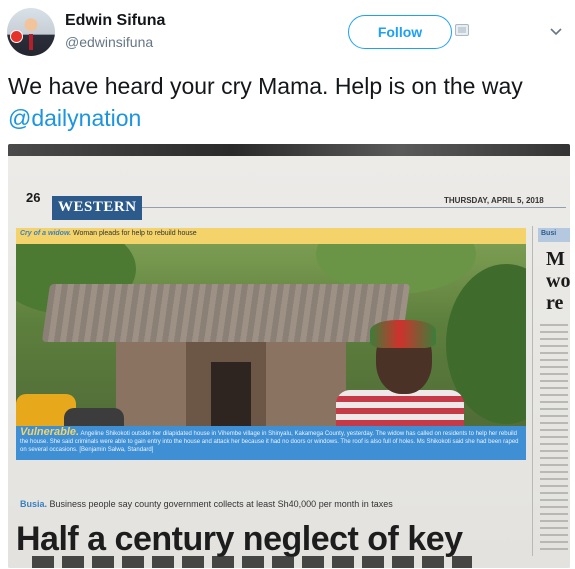 The width and height of the screenshot is (575, 569). I want to click on author-handle: @edwinsifuna, so click(109, 42).